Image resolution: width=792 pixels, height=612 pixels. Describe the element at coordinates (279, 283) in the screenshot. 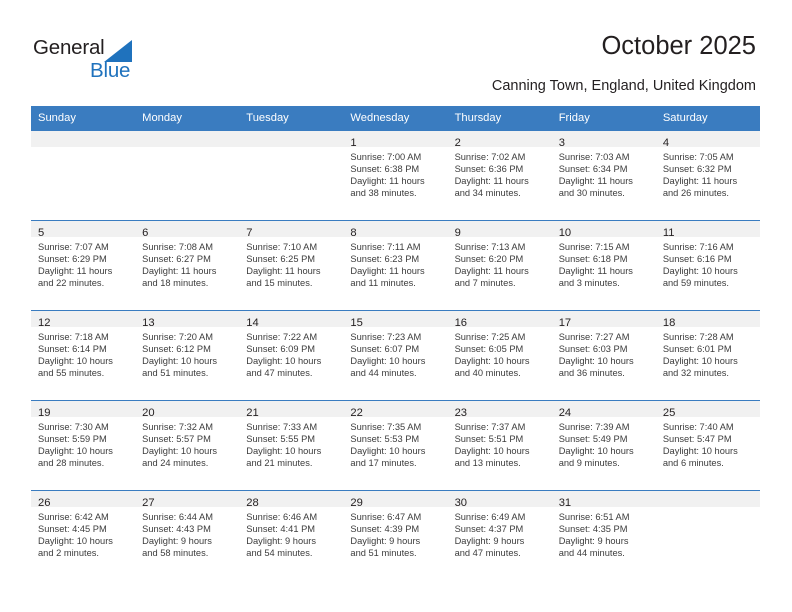

I see `daylight-text-line2: and 15 minutes.` at that location.